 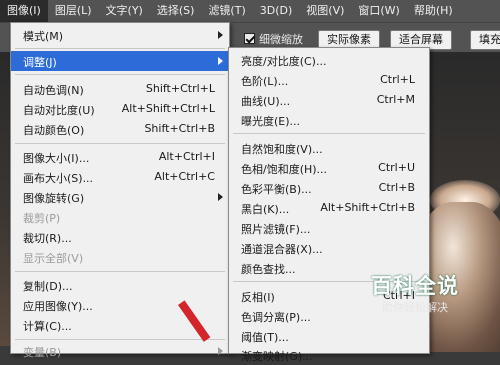 I want to click on menu-item-label: 自动色调(N), so click(x=53, y=90).